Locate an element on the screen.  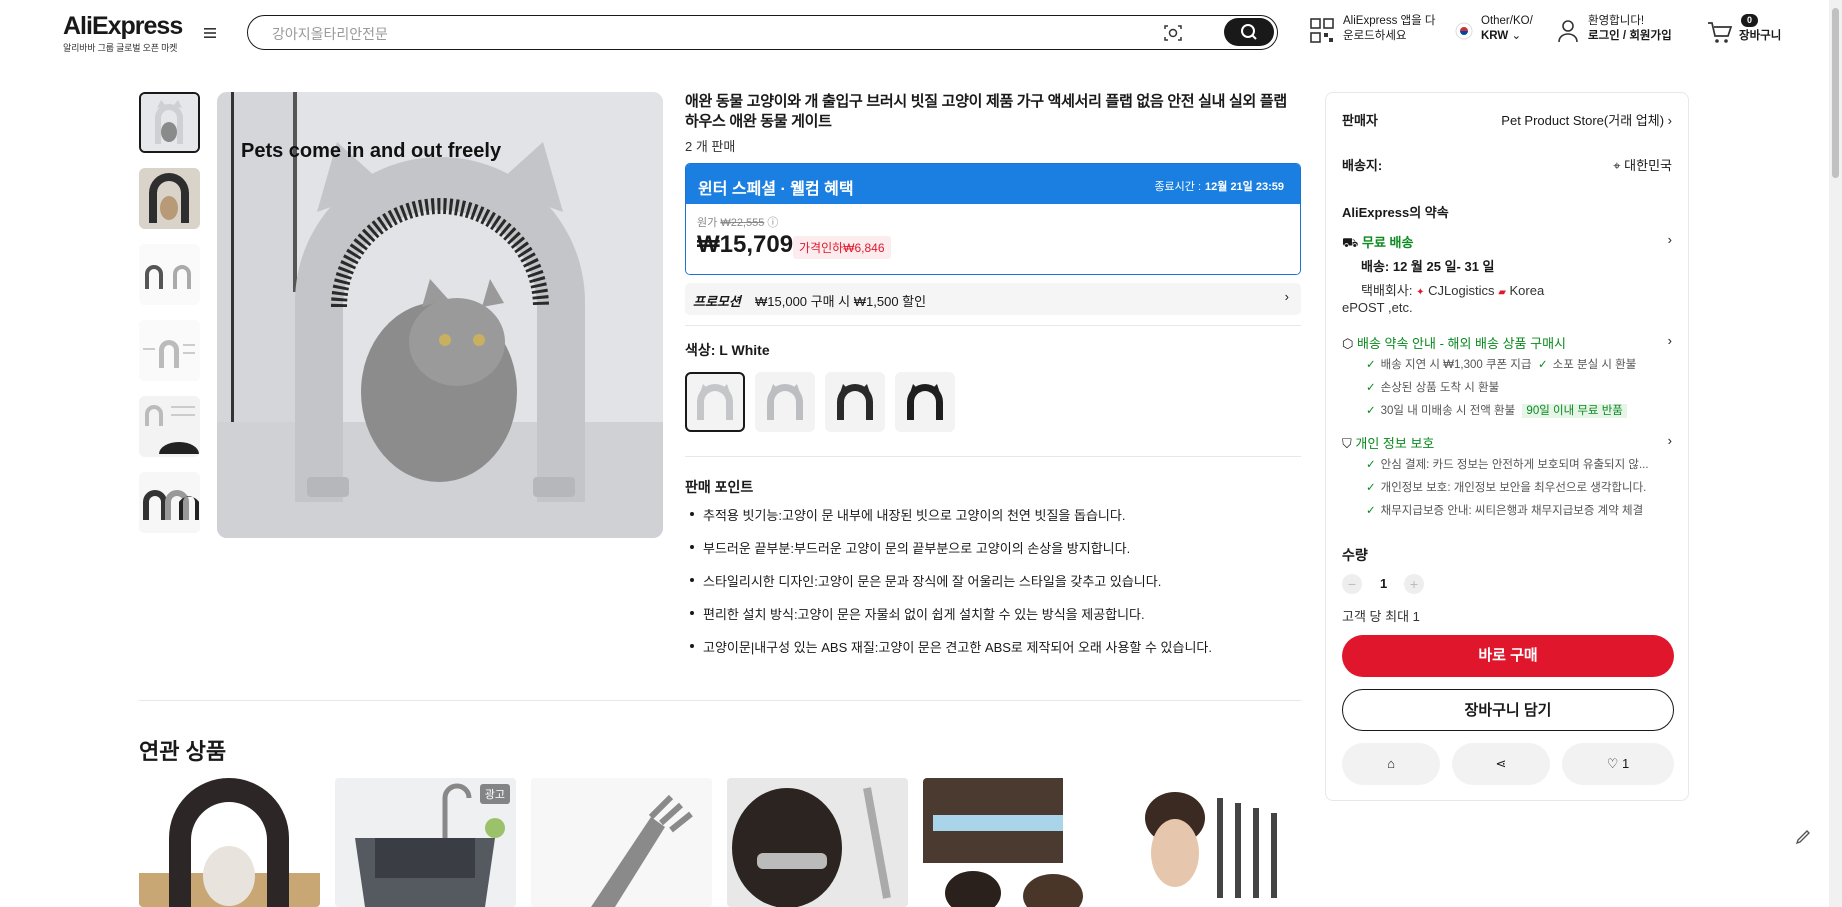
scrollbar is located at coordinates (1835, 453).